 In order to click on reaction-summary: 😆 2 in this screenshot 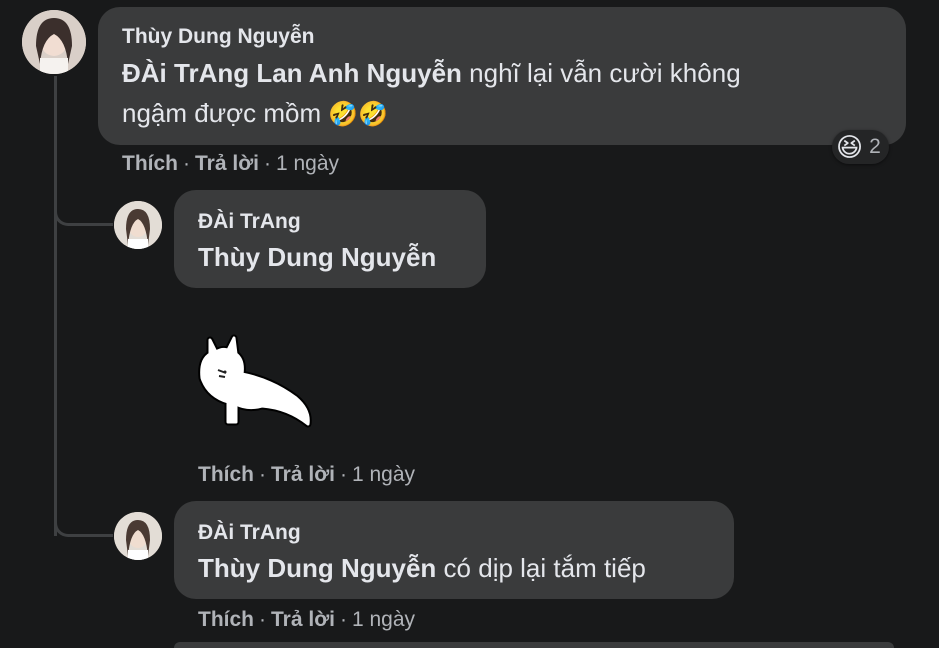, I will do `click(860, 147)`.